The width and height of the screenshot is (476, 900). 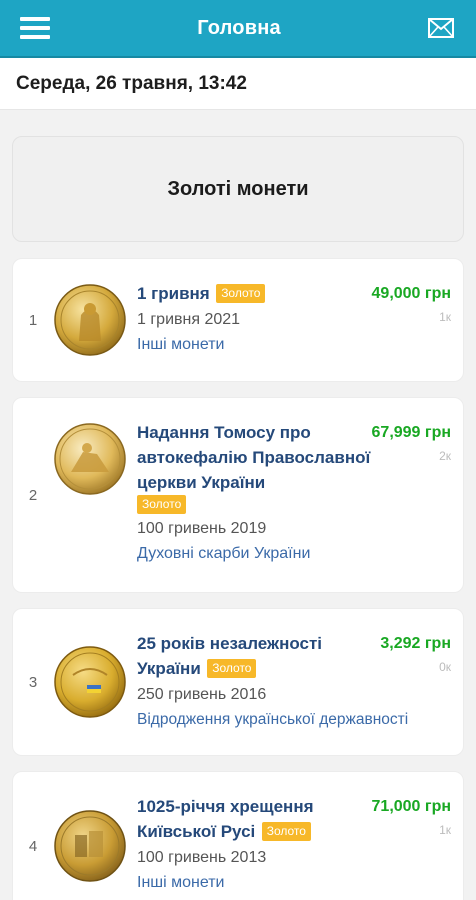 I want to click on price-column: 71,000 грн 1к, so click(x=411, y=815).